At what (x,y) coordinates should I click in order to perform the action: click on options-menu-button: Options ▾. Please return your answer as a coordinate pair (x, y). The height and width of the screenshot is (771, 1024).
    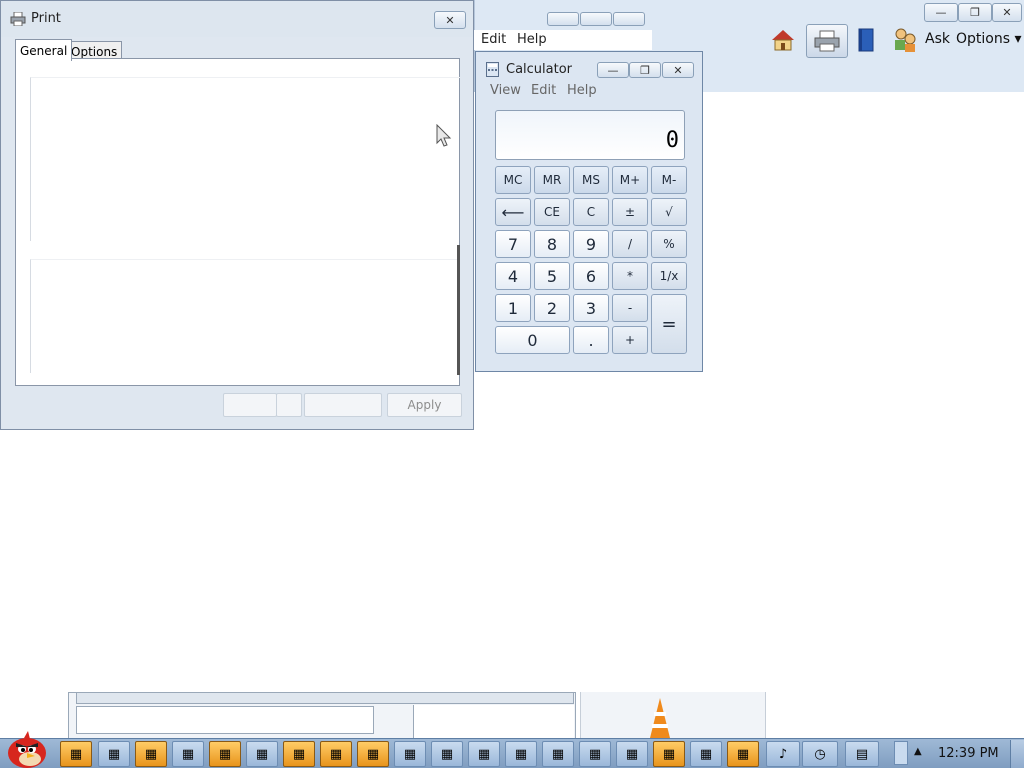
    Looking at the image, I should click on (989, 39).